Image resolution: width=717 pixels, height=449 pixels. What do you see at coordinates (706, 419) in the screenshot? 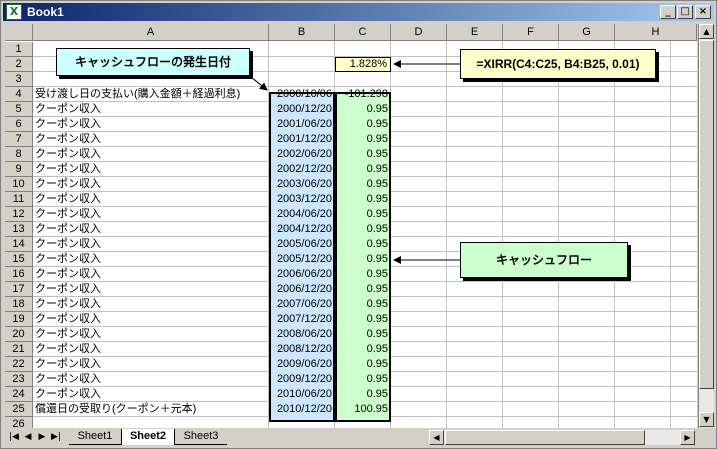
I see `scroll-down-button: ▼` at bounding box center [706, 419].